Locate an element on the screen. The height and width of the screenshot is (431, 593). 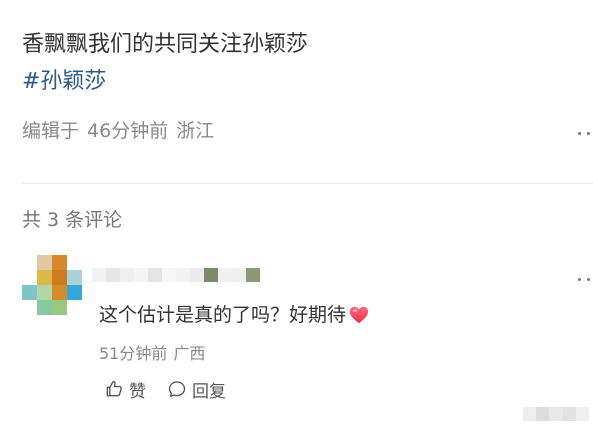
comment-username is located at coordinates (176, 277).